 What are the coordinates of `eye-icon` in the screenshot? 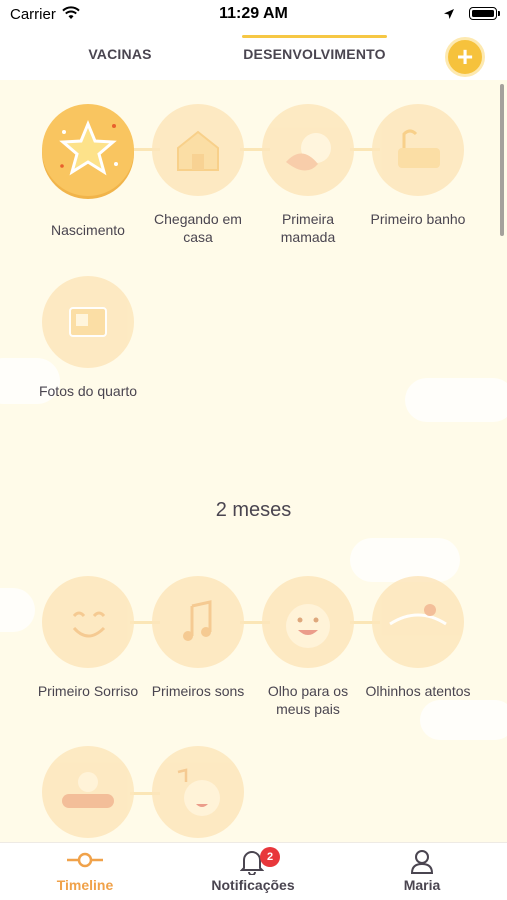 It's located at (418, 622).